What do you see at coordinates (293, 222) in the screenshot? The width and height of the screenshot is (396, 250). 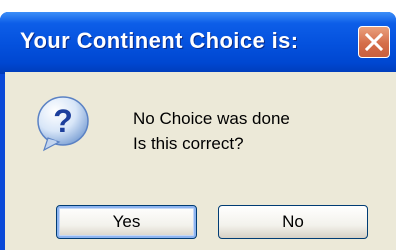 I see `no-button: No` at bounding box center [293, 222].